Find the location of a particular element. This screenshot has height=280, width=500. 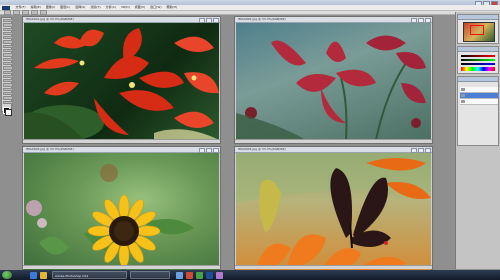

clone-stamp-tool-icon is located at coordinates (8, 55).